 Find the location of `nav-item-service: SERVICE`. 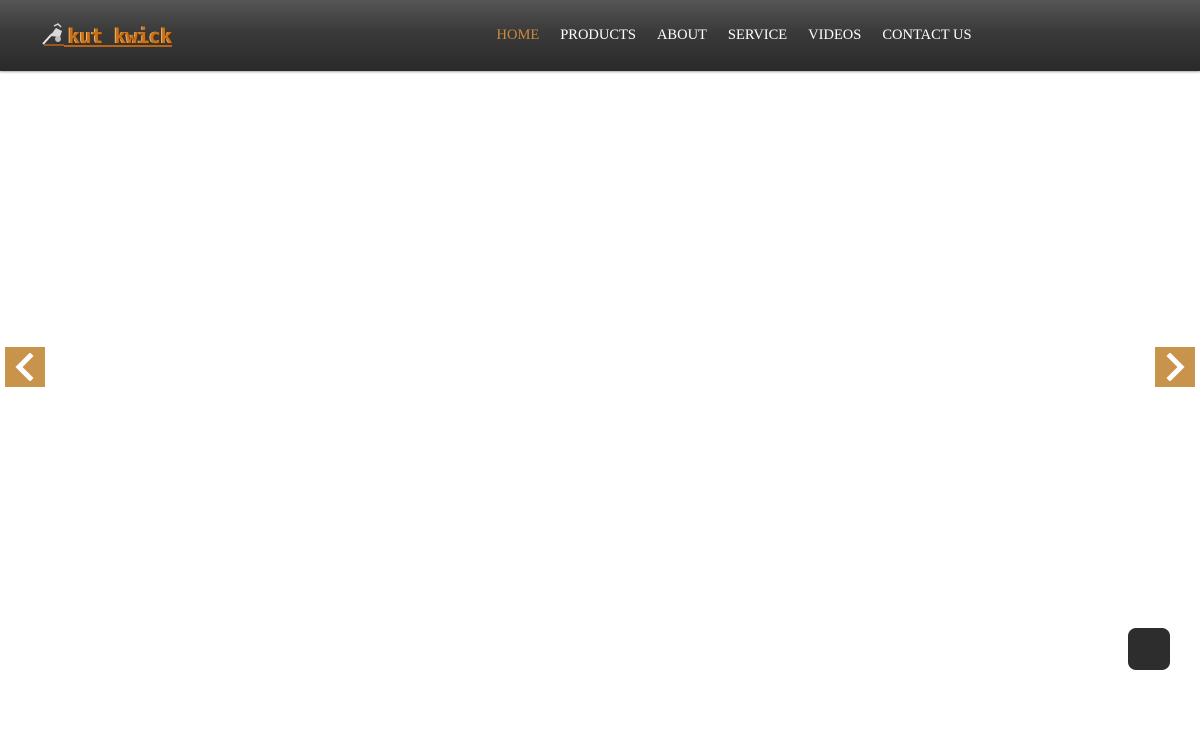

nav-item-service: SERVICE is located at coordinates (757, 35).